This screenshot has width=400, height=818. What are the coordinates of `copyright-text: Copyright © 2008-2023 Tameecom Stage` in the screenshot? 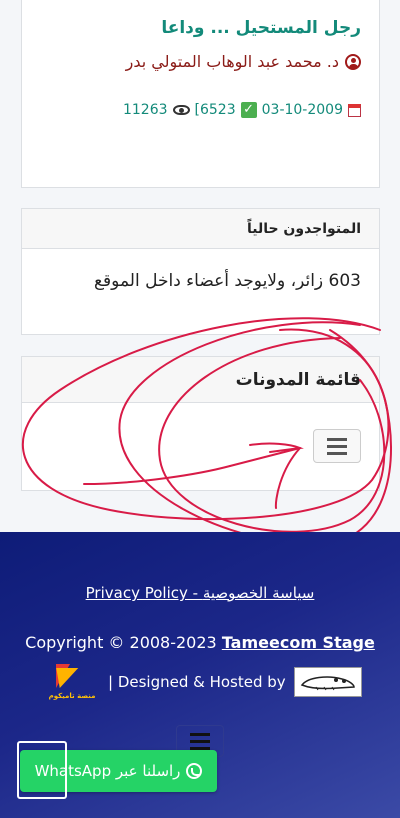 It's located at (200, 642).